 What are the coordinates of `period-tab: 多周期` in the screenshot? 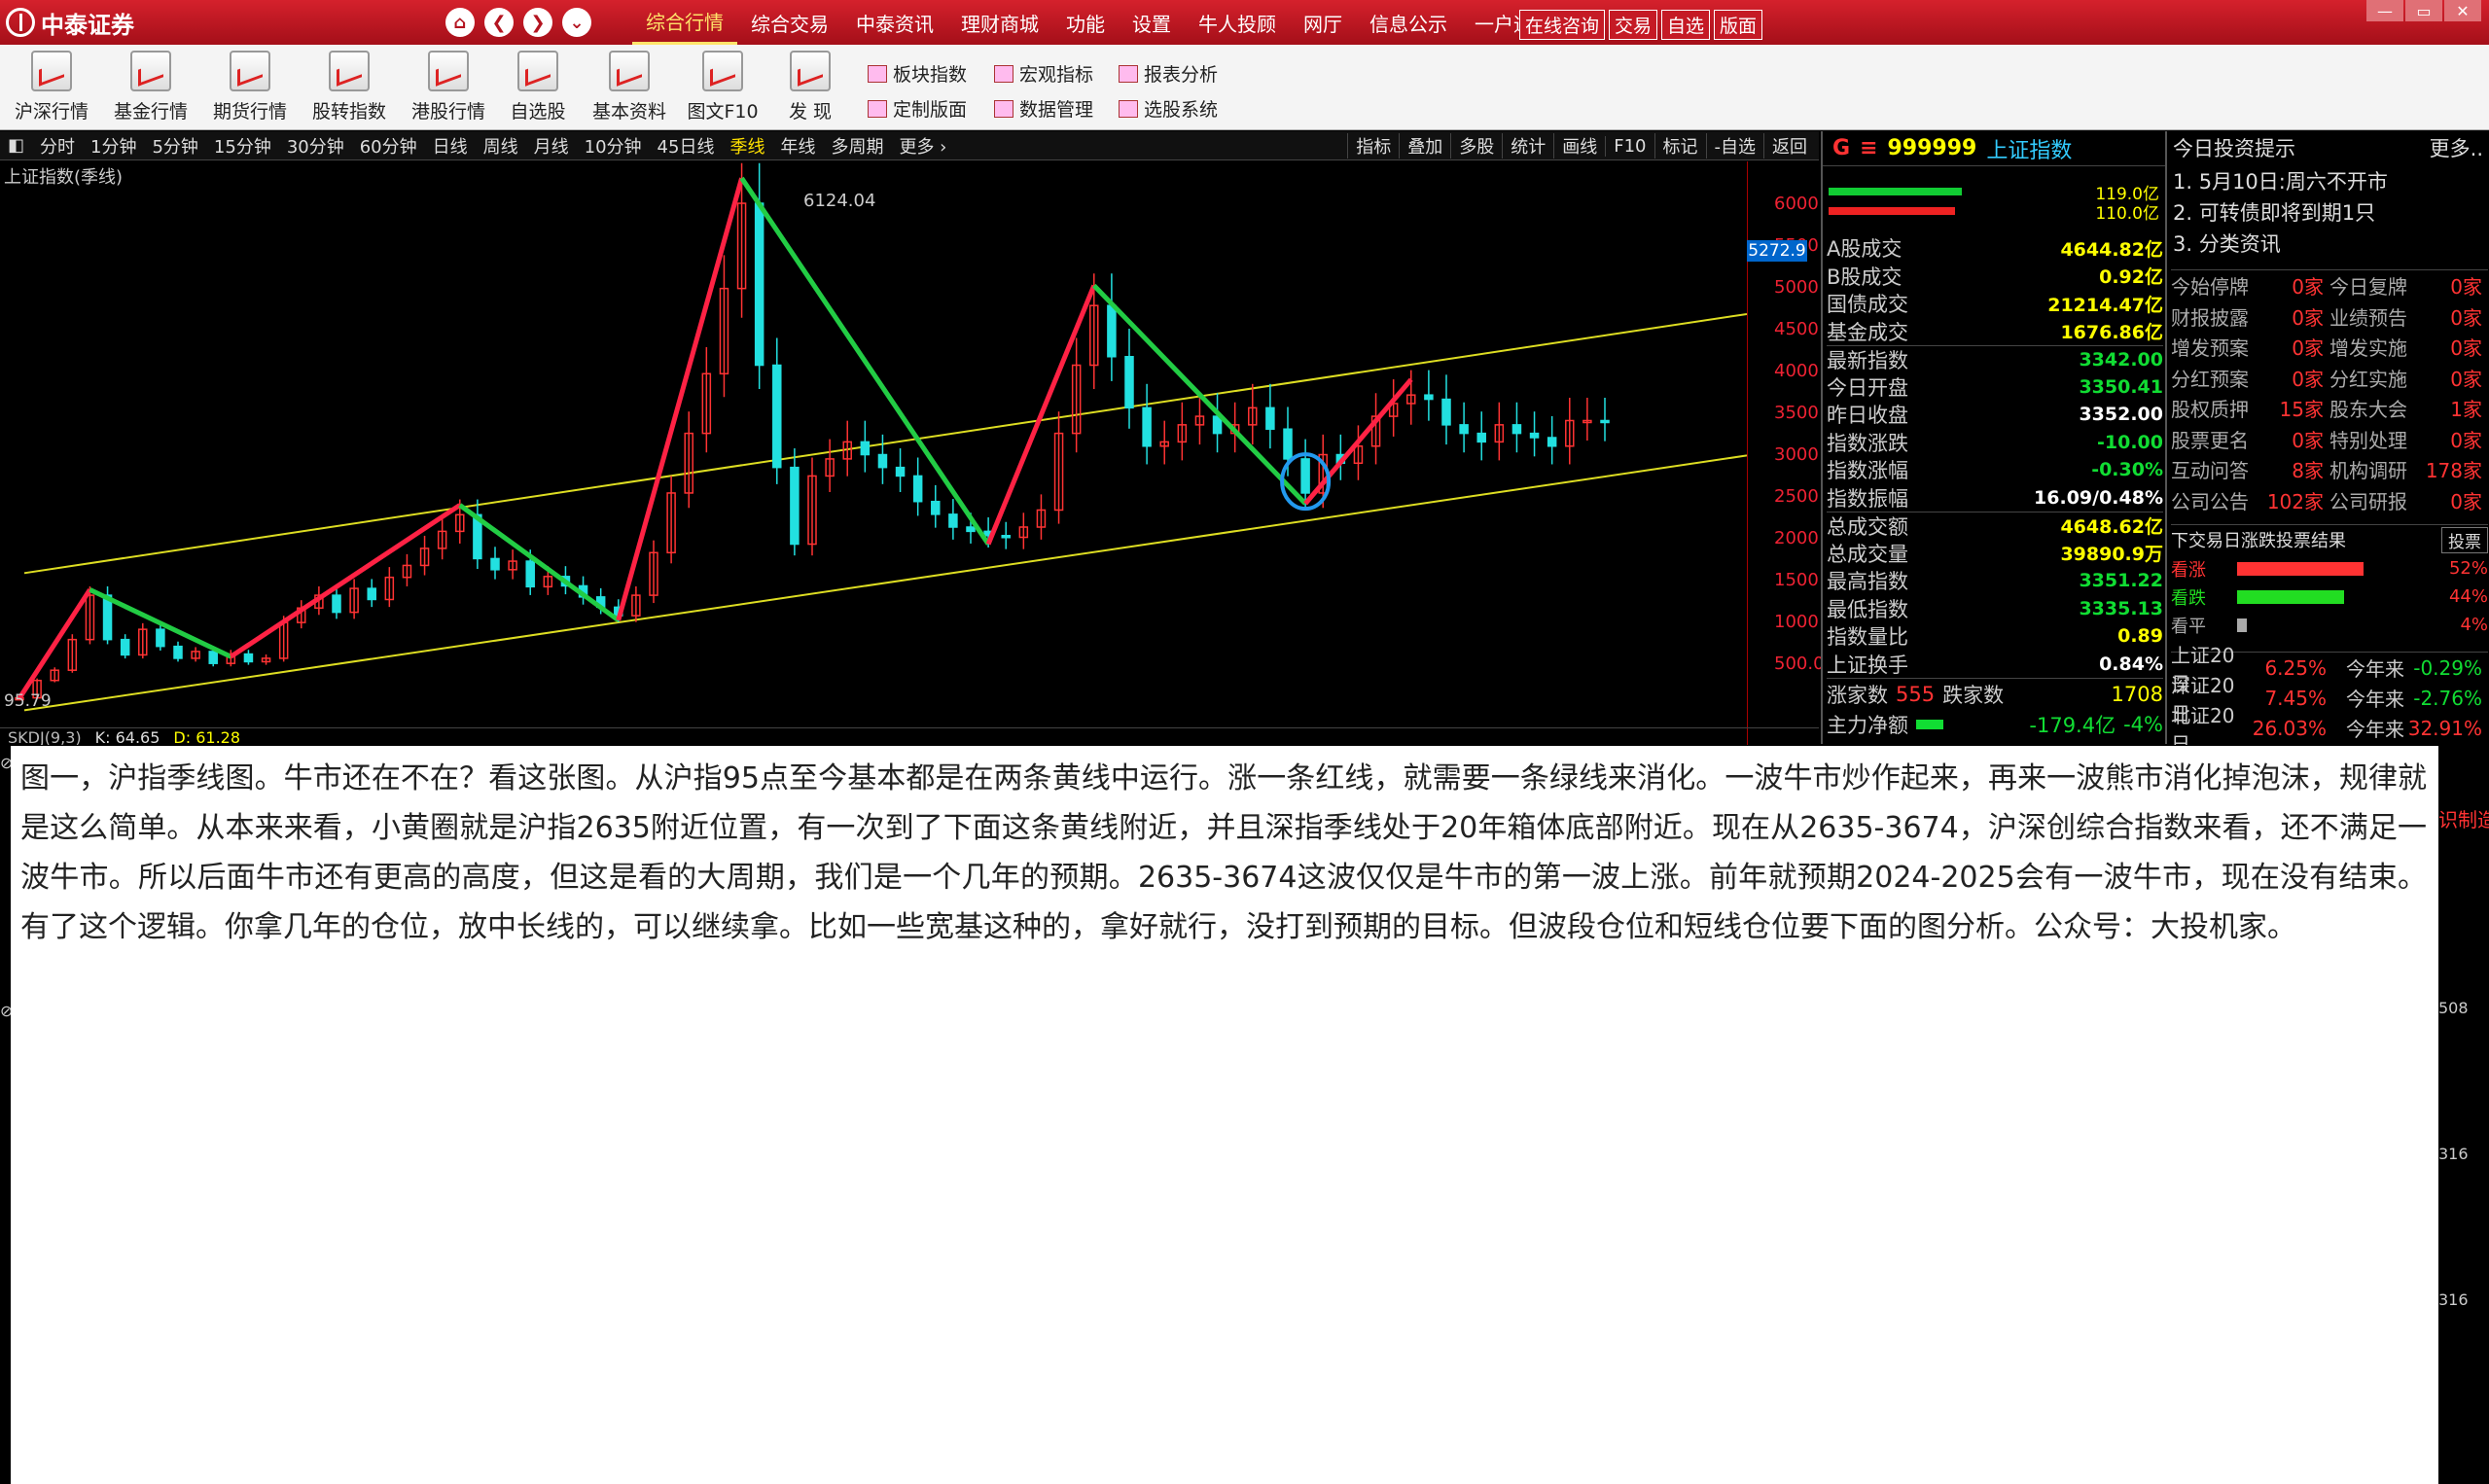 It's located at (857, 146).